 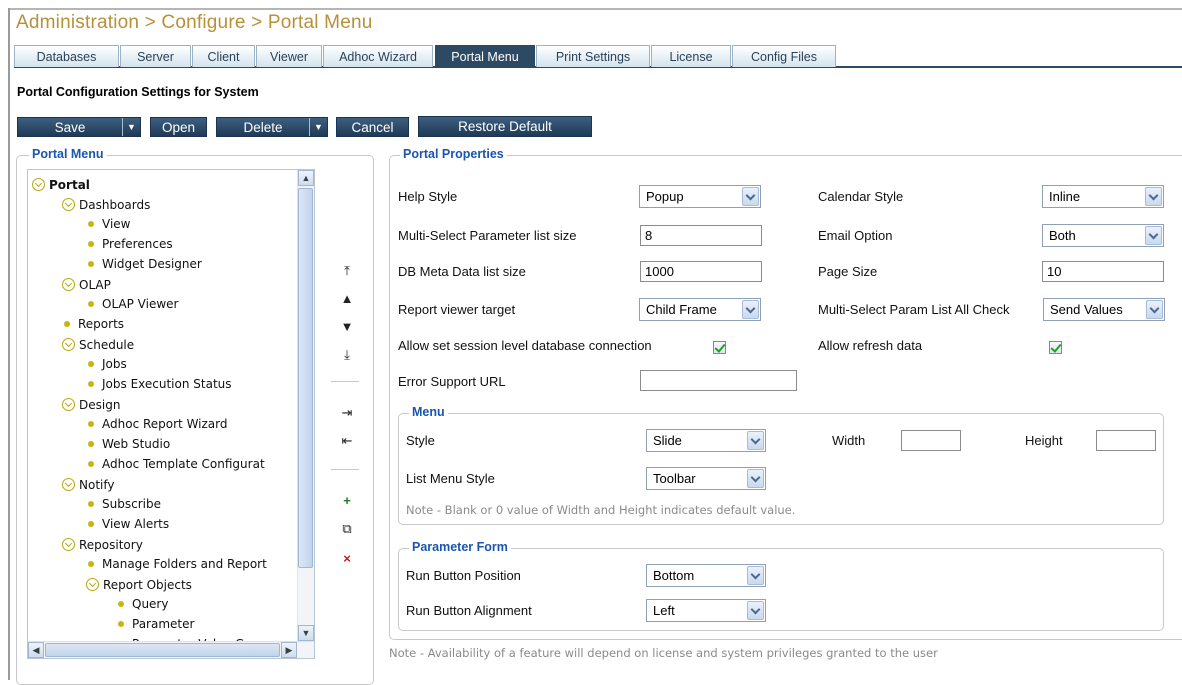 I want to click on add-item-icon: +, so click(x=347, y=501).